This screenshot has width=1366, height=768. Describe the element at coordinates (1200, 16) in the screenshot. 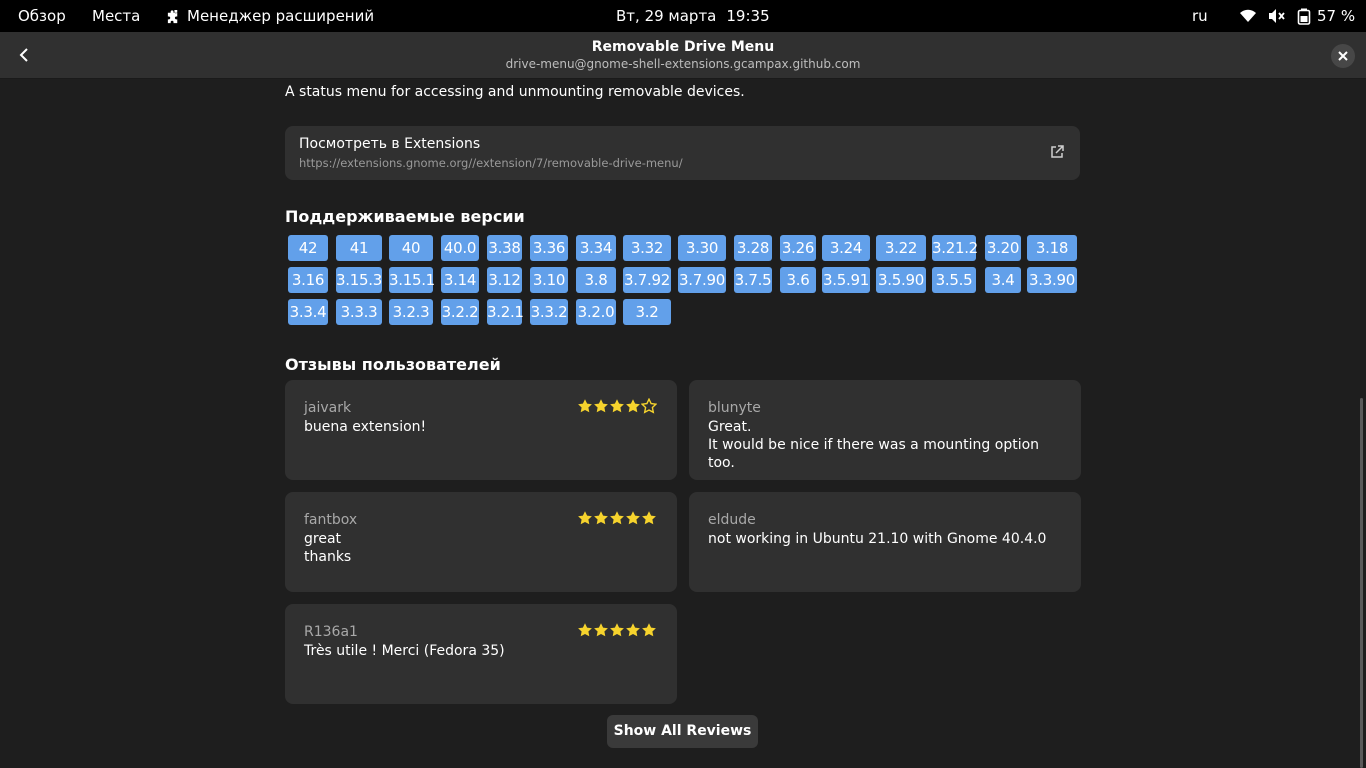

I see `keyboard-layout-indicator: ru` at that location.